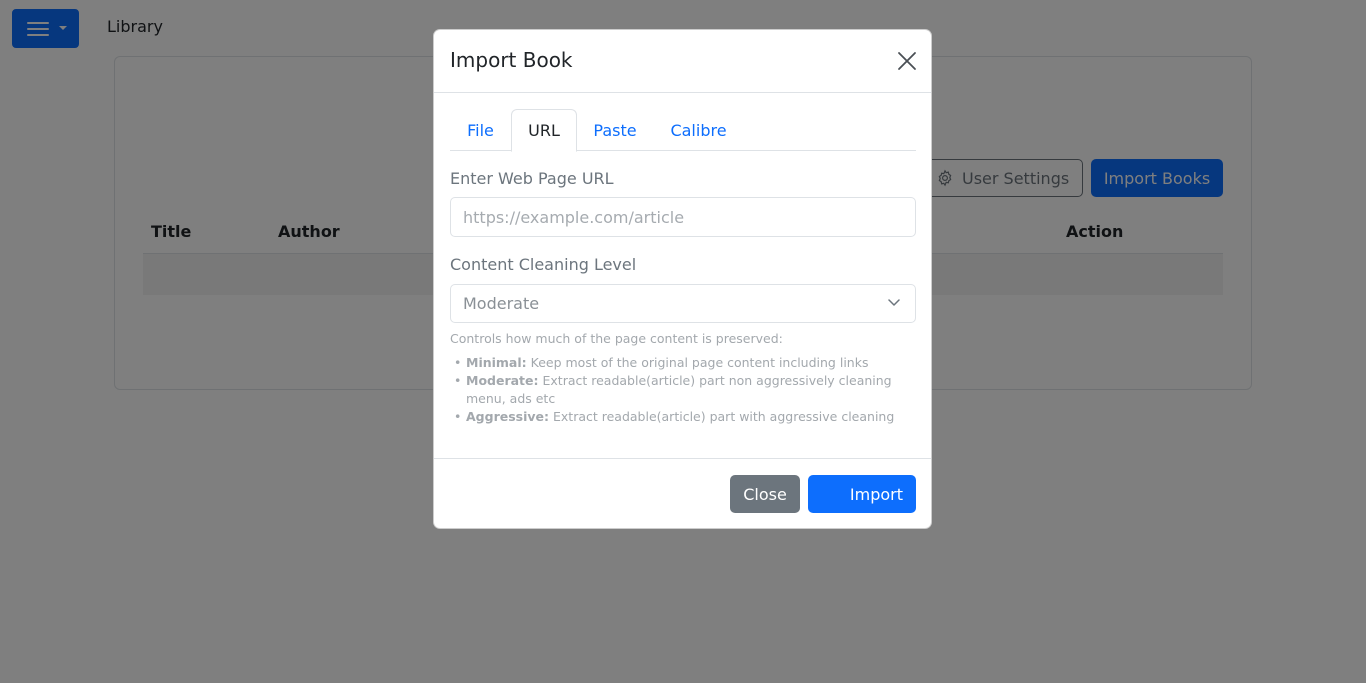 This screenshot has height=683, width=1366. Describe the element at coordinates (765, 494) in the screenshot. I see `close-button: Close` at that location.